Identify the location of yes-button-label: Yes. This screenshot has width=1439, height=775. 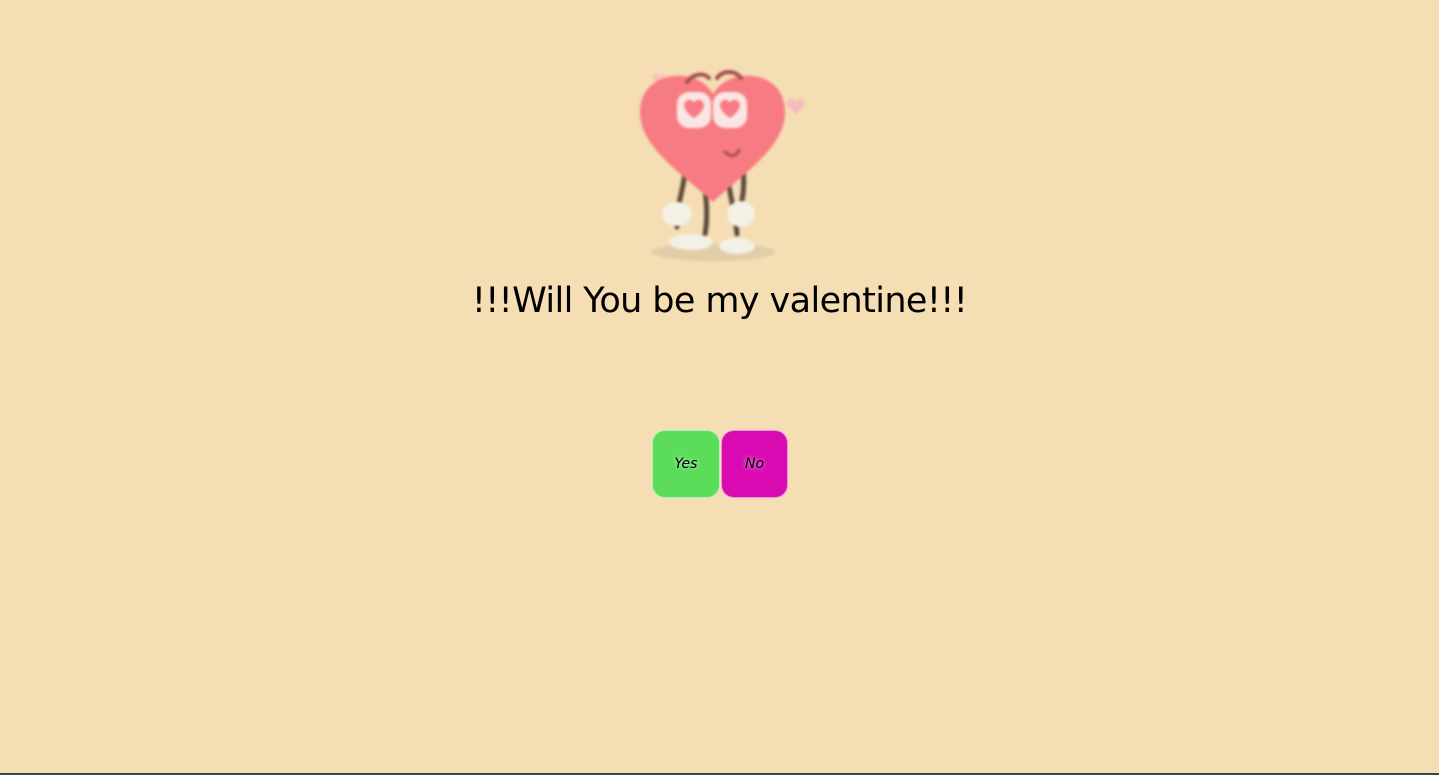
(686, 464).